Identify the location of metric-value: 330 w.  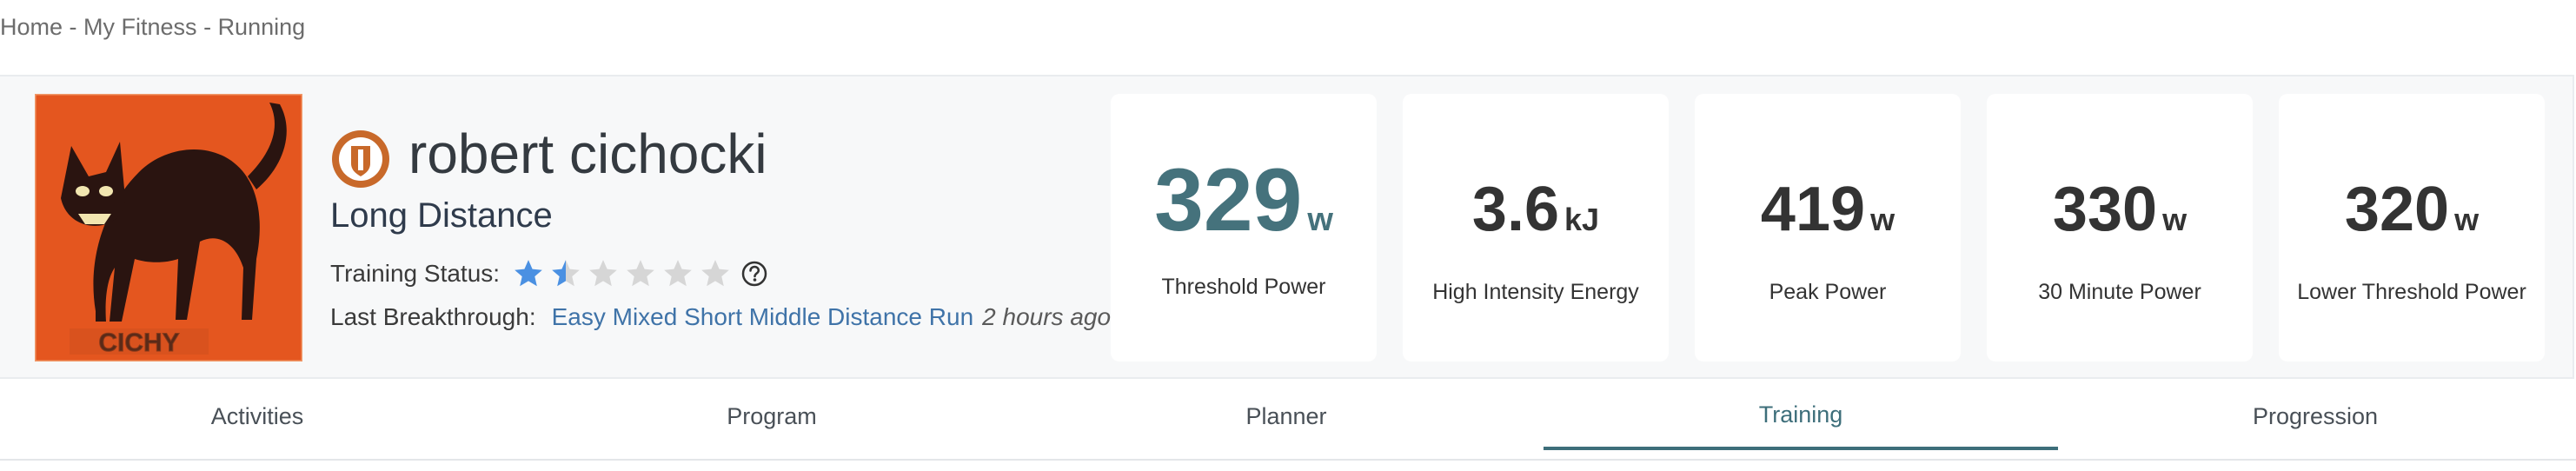
(2120, 209).